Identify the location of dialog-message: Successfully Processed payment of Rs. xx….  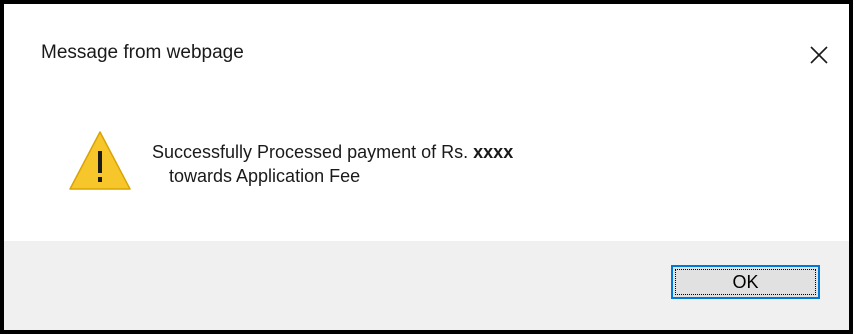
(332, 164).